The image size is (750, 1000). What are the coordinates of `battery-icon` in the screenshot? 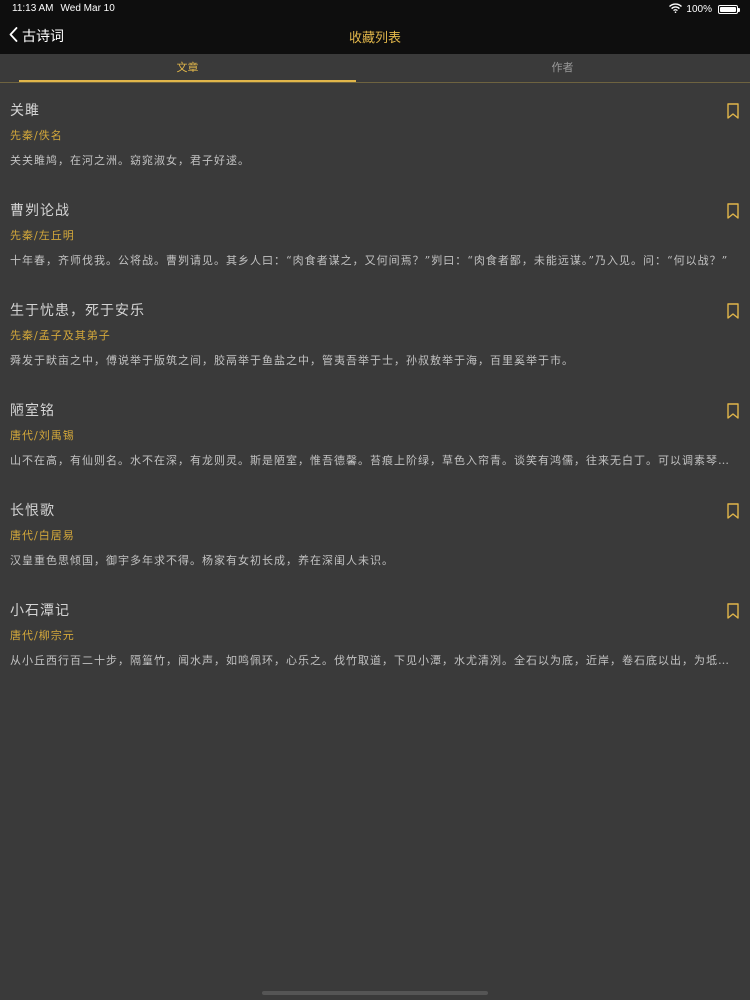 It's located at (729, 9).